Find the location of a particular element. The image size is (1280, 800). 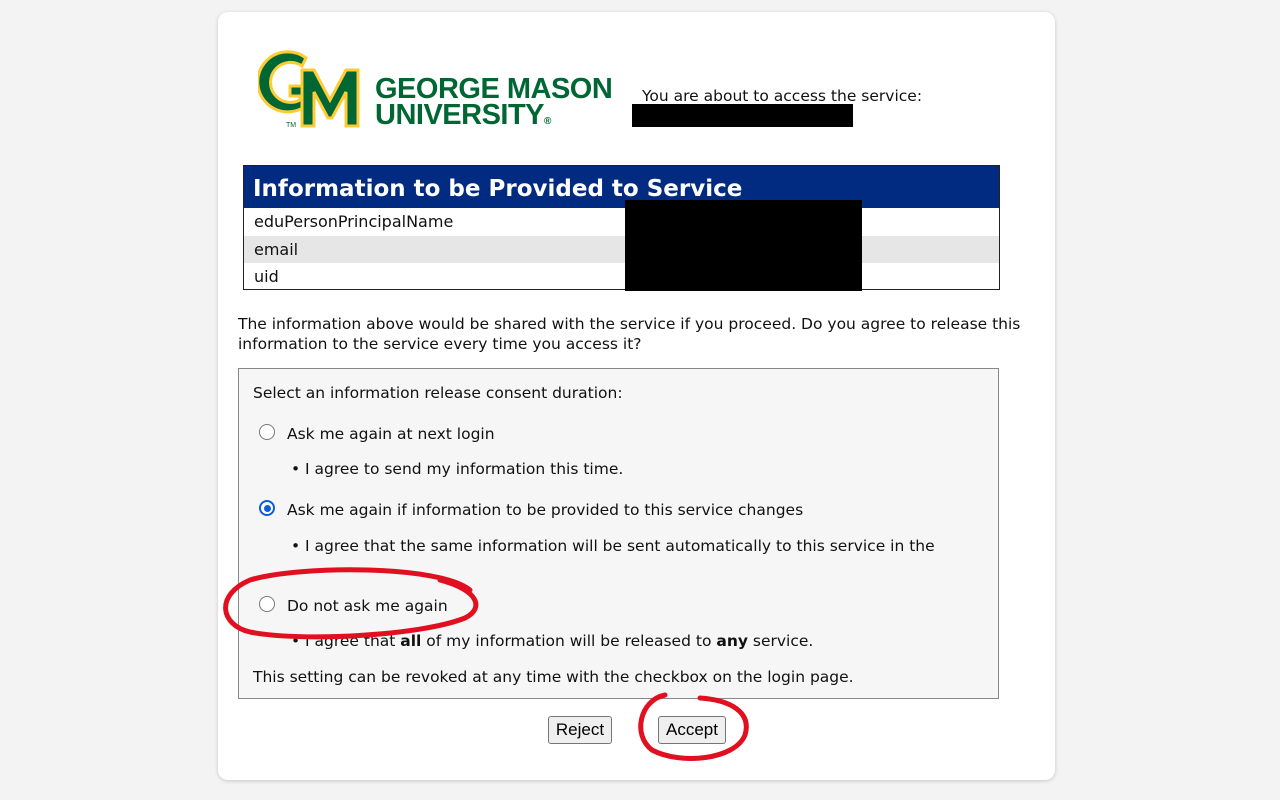

reject-button: Reject is located at coordinates (580, 730).